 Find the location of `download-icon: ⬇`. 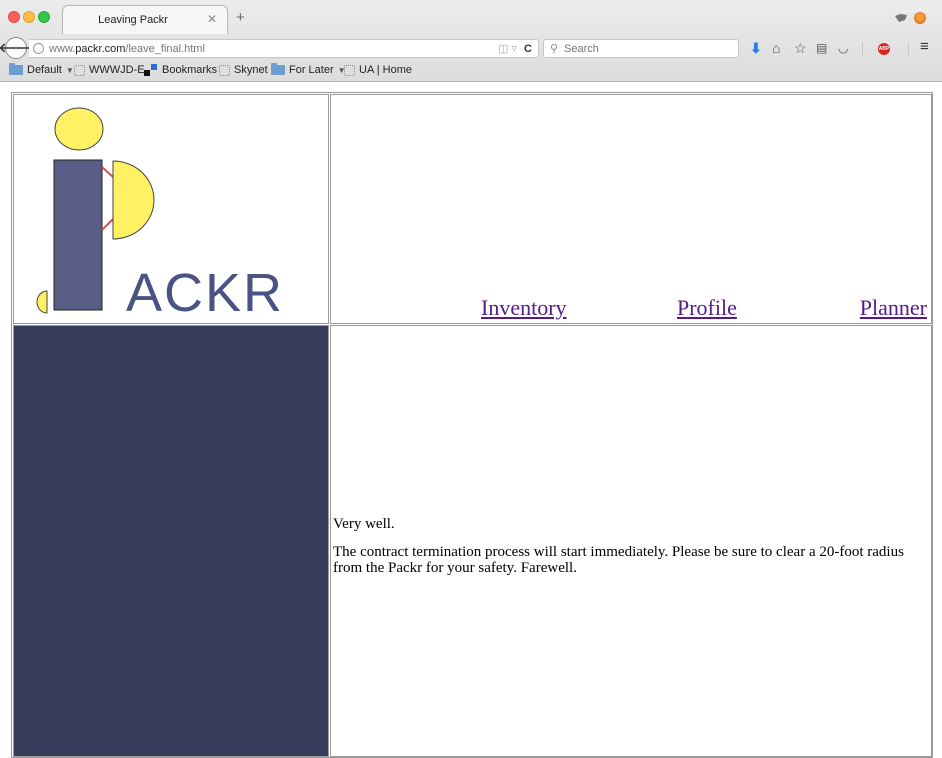

download-icon: ⬇ is located at coordinates (756, 48).